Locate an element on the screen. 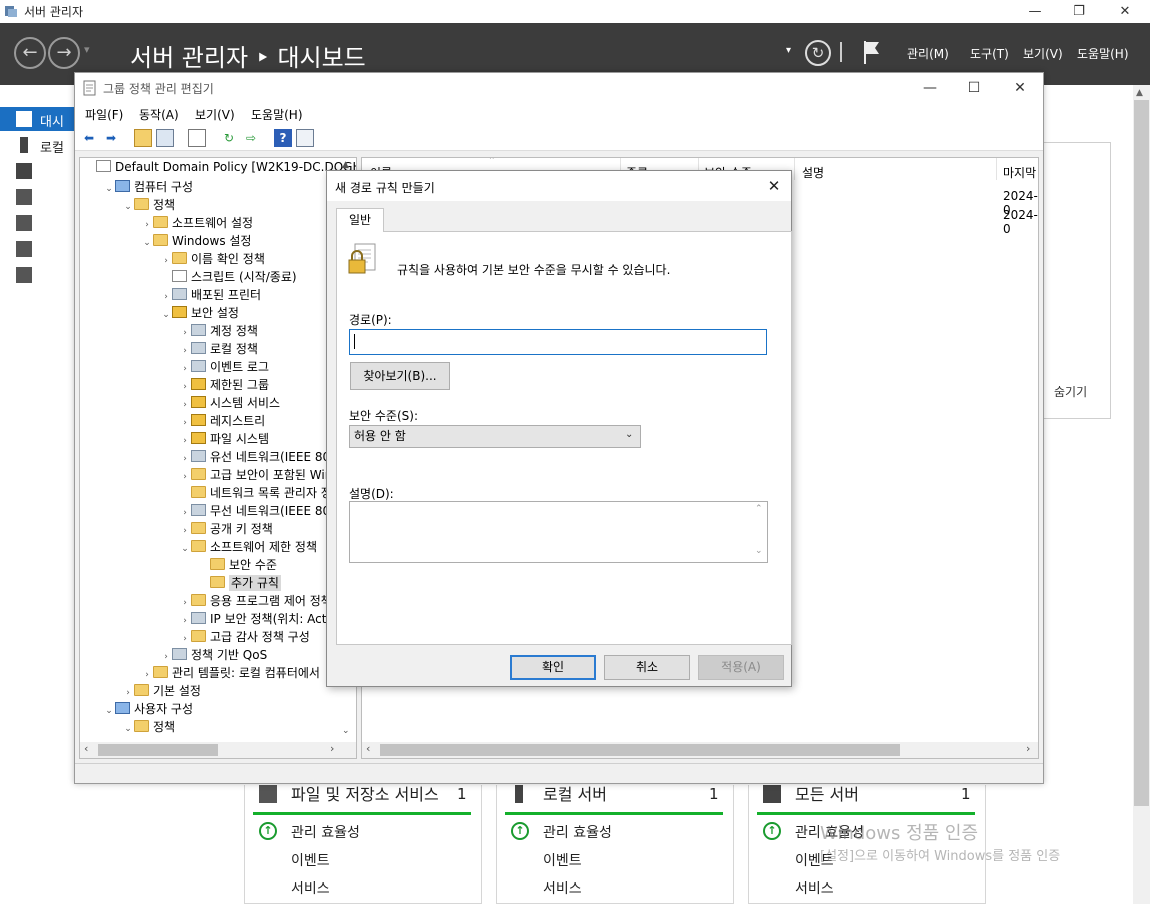 This screenshot has height=904, width=1150. tree-item: ⌄ 컴퓨터 구성 is located at coordinates (220, 187).